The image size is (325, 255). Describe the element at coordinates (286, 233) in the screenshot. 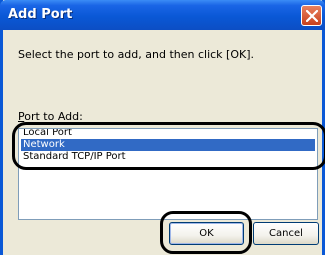

I see `cancel-button: Cancel` at that location.